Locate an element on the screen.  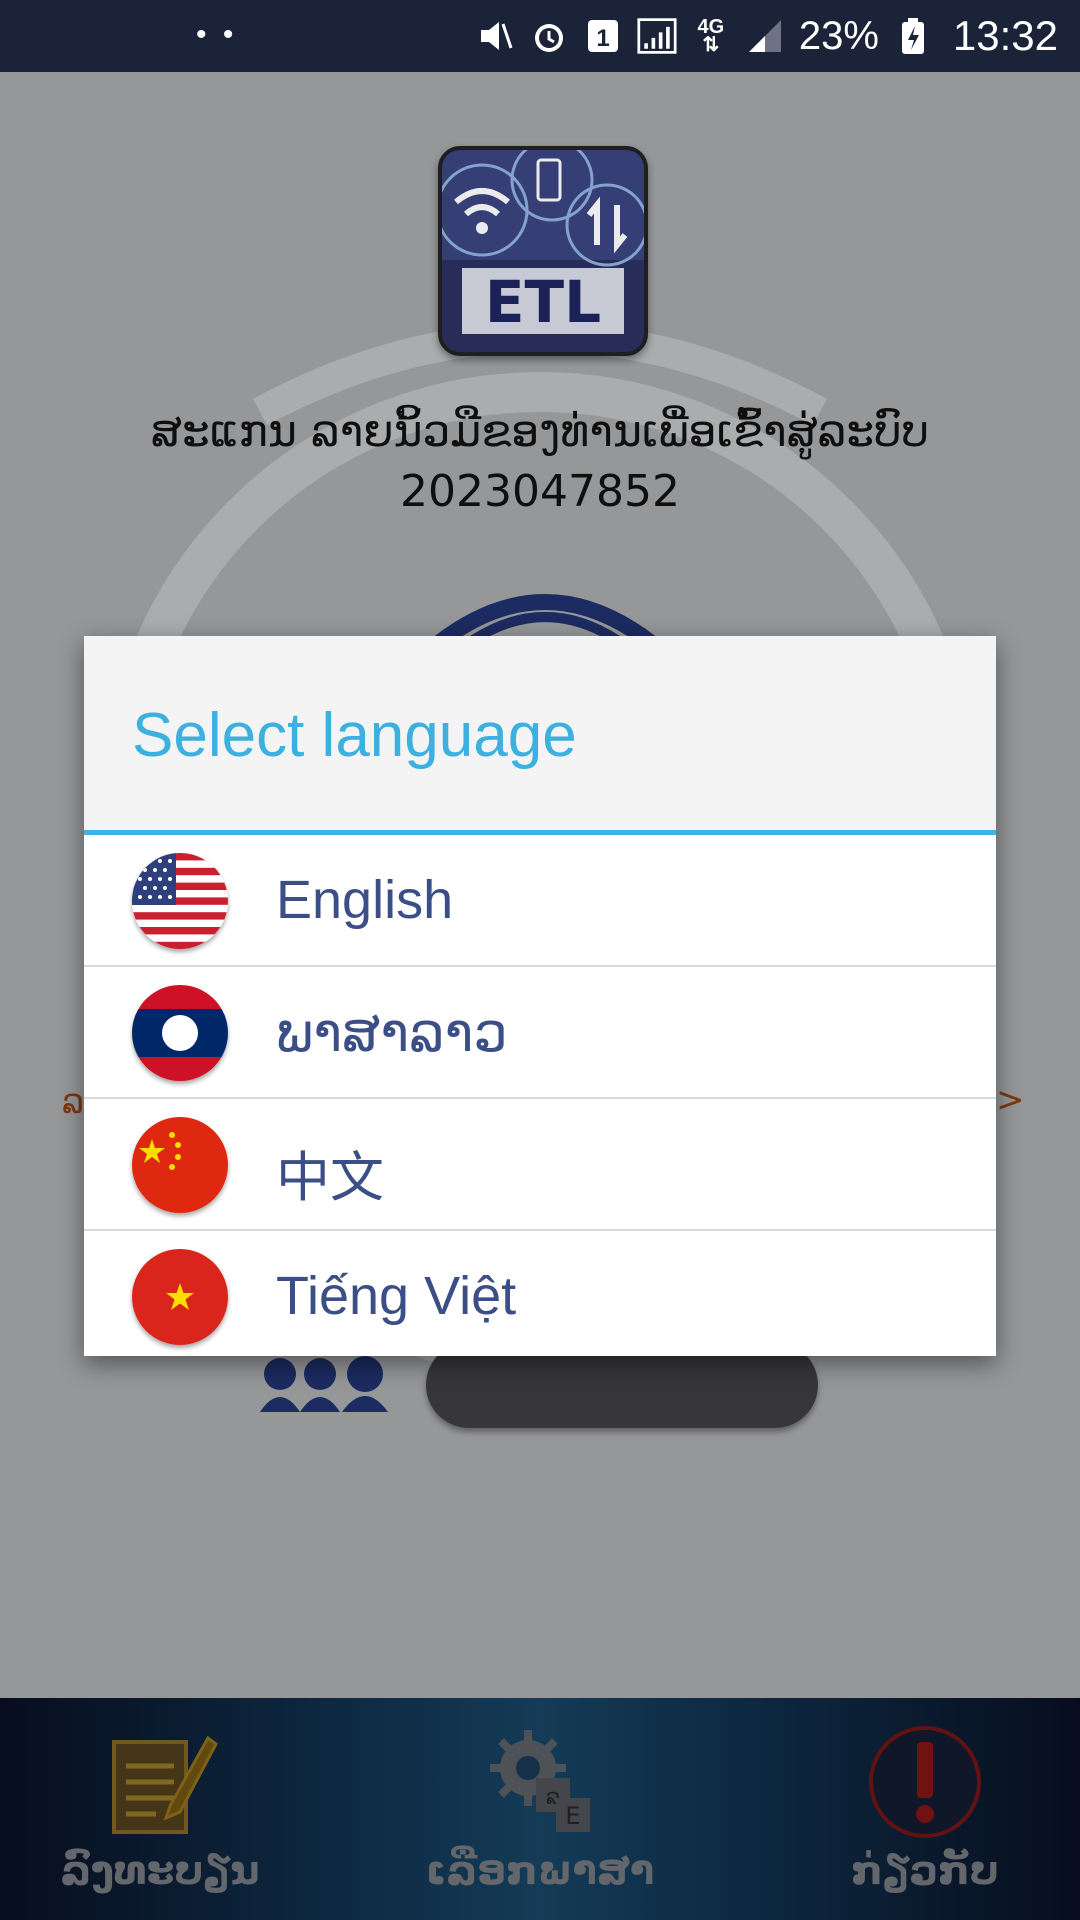
data-arrows-icon: ⇅ is located at coordinates (711, 45).